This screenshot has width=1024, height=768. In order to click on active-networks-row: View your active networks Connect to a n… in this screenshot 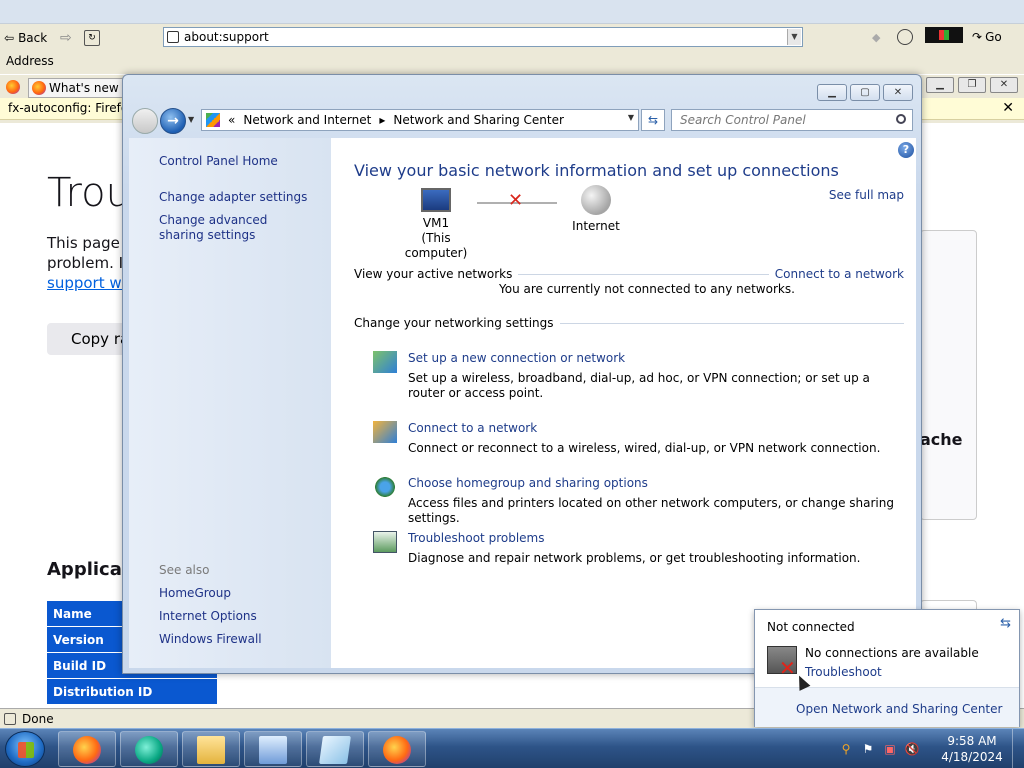, I will do `click(629, 274)`.